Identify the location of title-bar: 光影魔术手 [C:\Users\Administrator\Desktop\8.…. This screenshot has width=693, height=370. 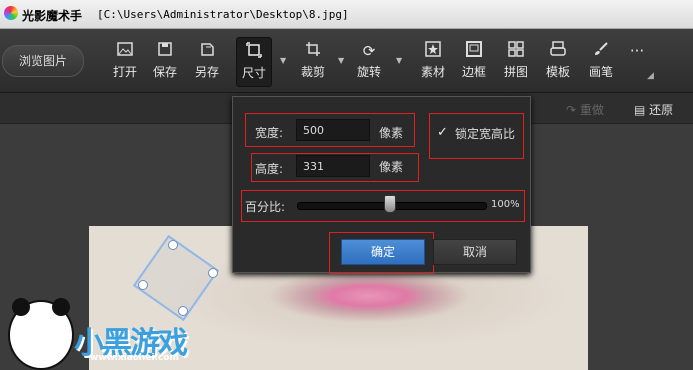
(346, 14).